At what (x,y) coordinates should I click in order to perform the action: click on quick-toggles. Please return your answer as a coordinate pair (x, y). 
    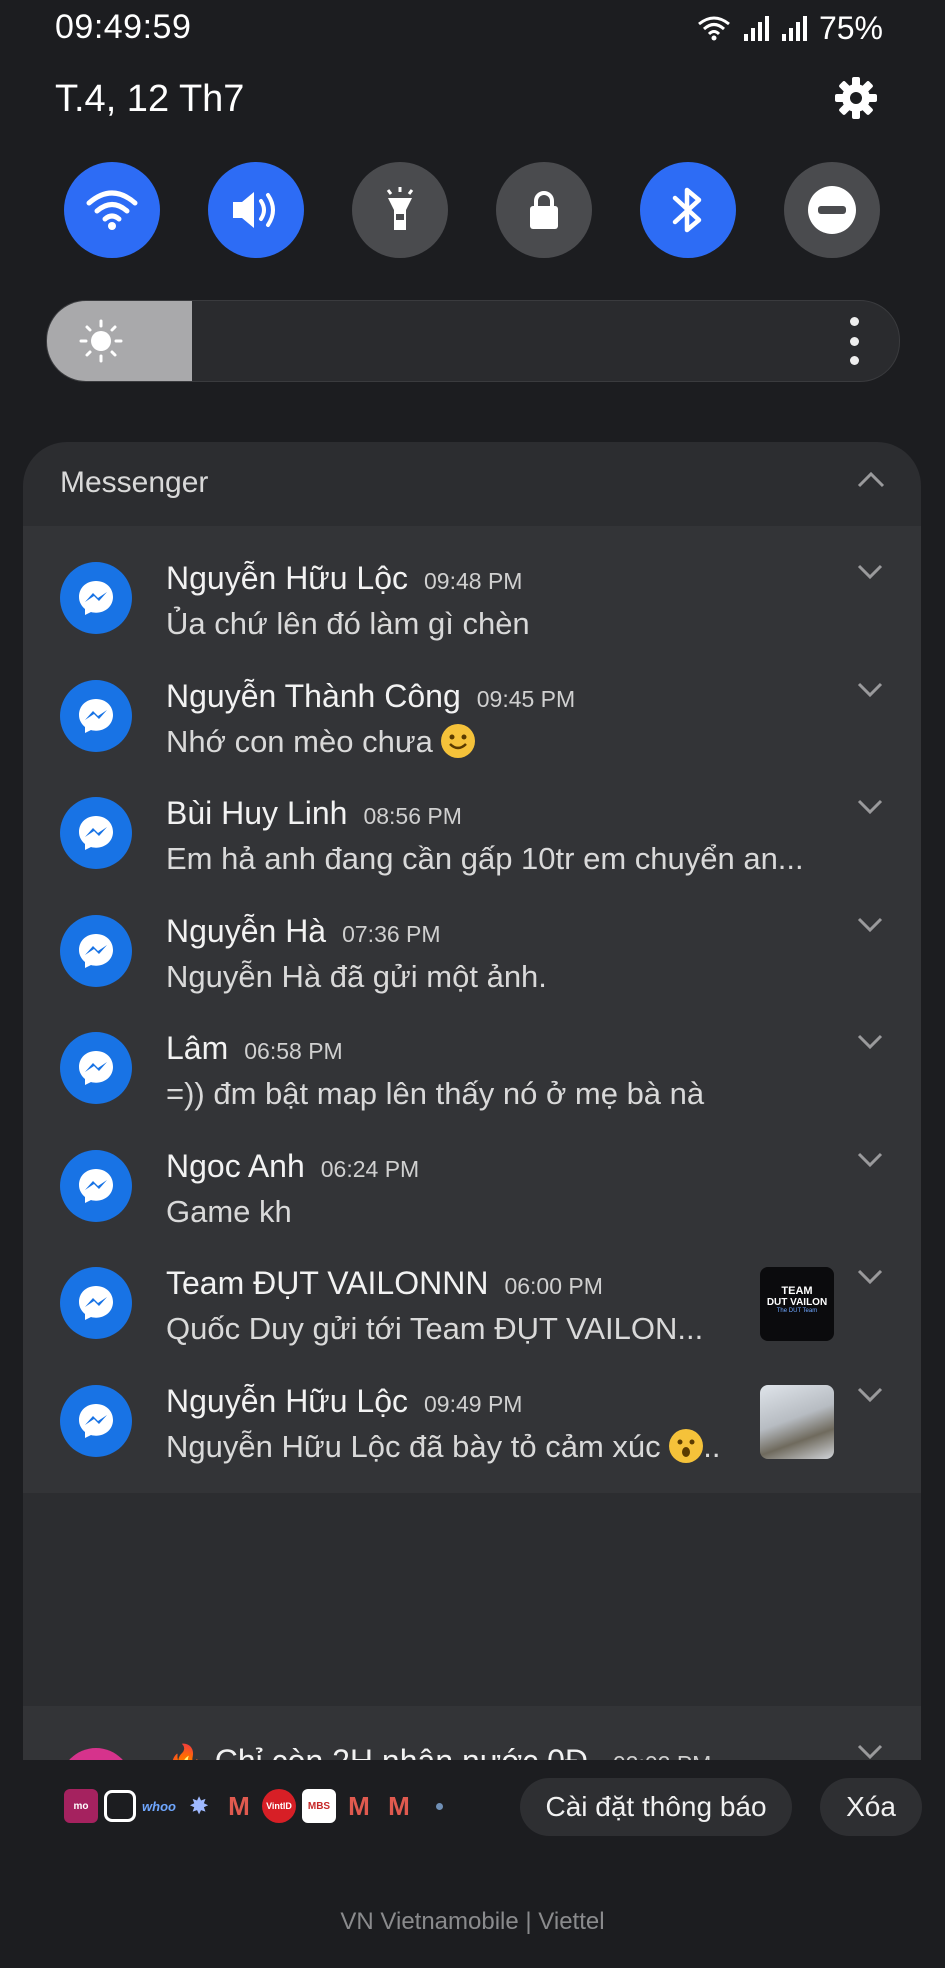
    Looking at the image, I should click on (472, 210).